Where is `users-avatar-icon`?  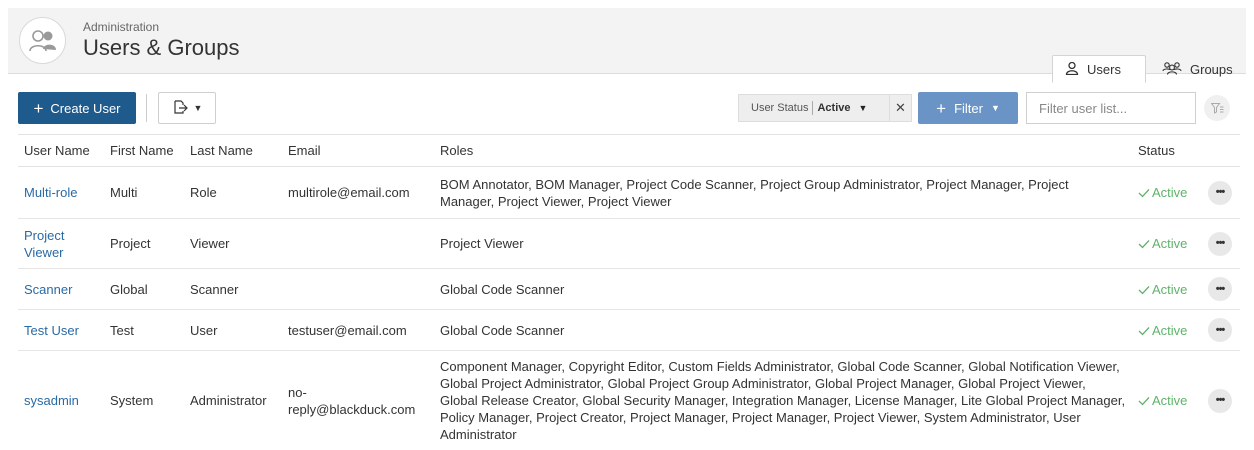
users-avatar-icon is located at coordinates (42, 40).